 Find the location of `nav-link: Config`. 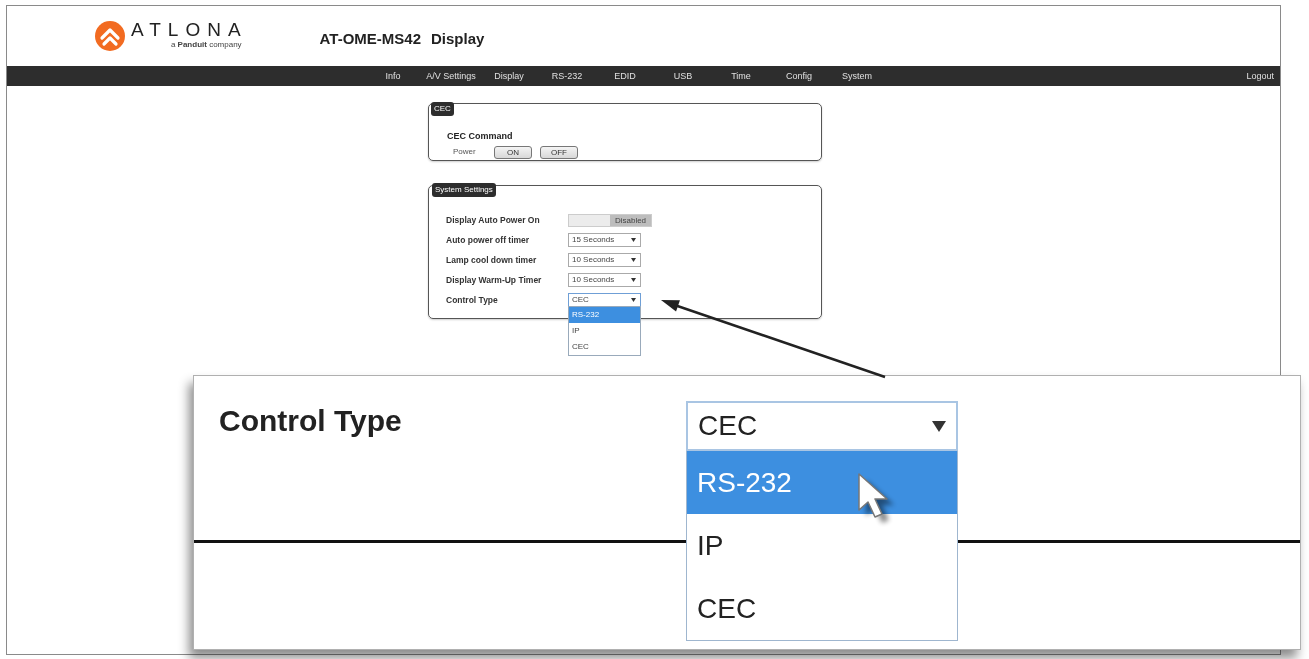

nav-link: Config is located at coordinates (799, 76).